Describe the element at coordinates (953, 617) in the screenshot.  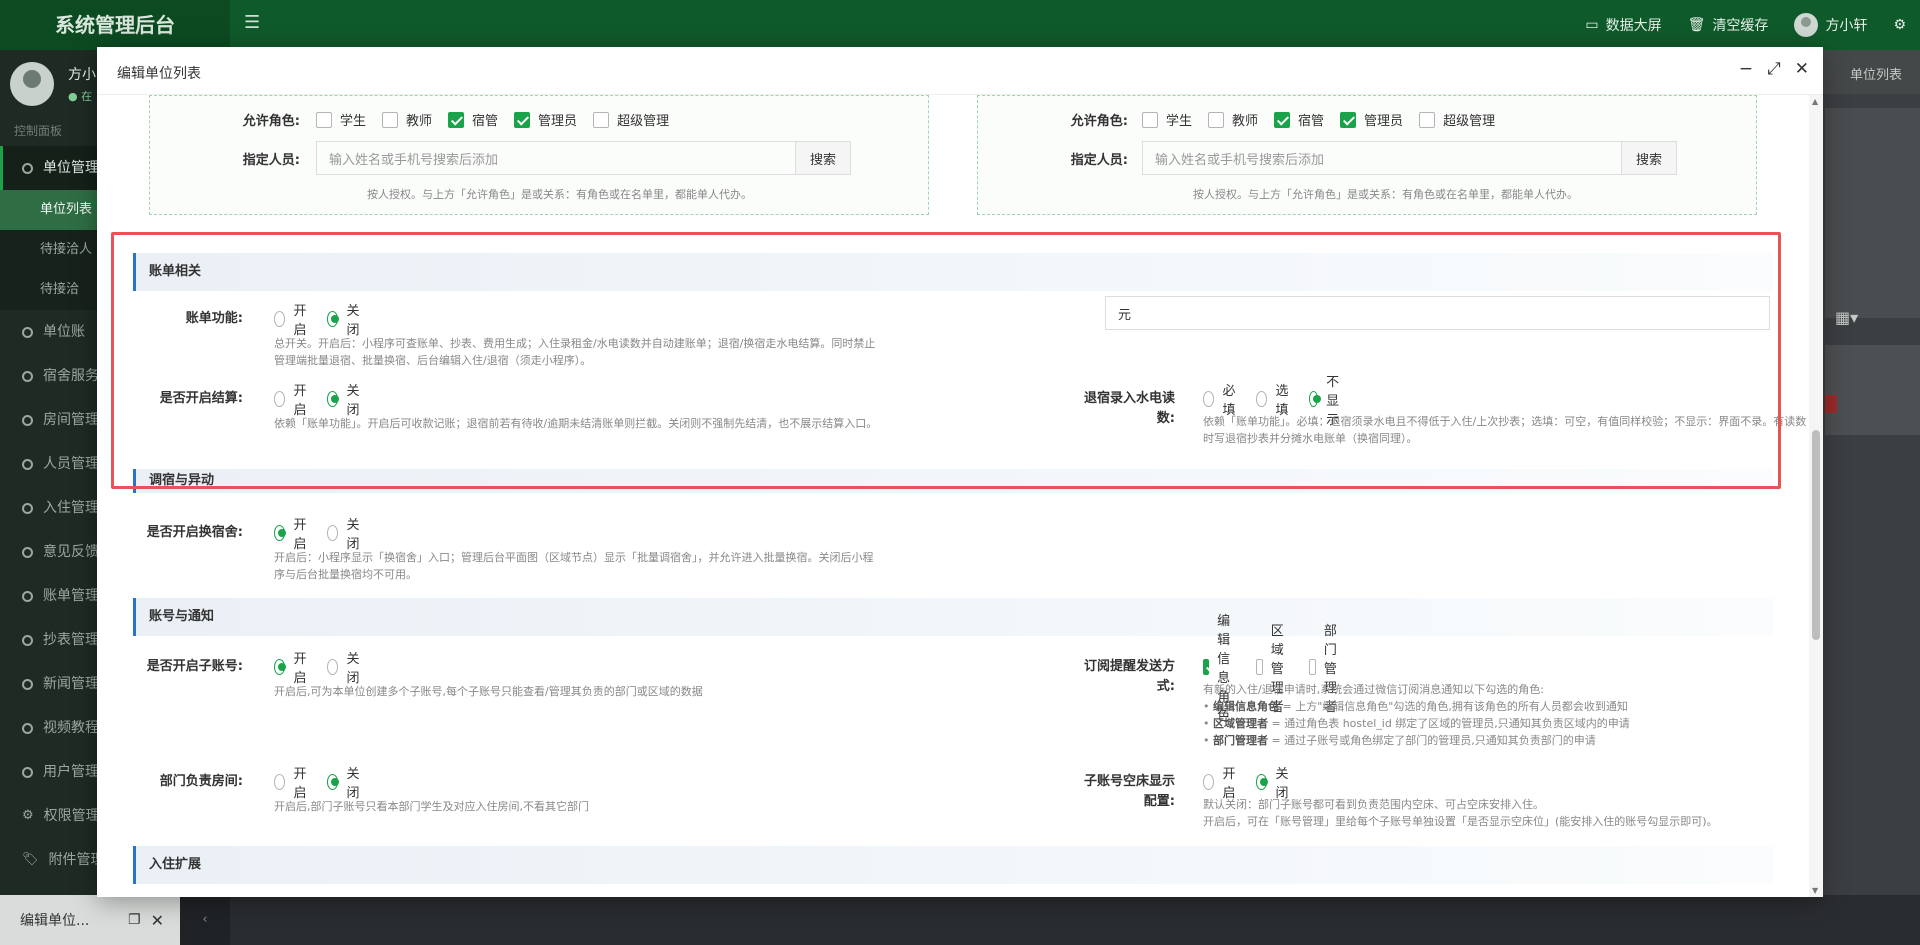
I see `section-account: 账号与通知` at that location.